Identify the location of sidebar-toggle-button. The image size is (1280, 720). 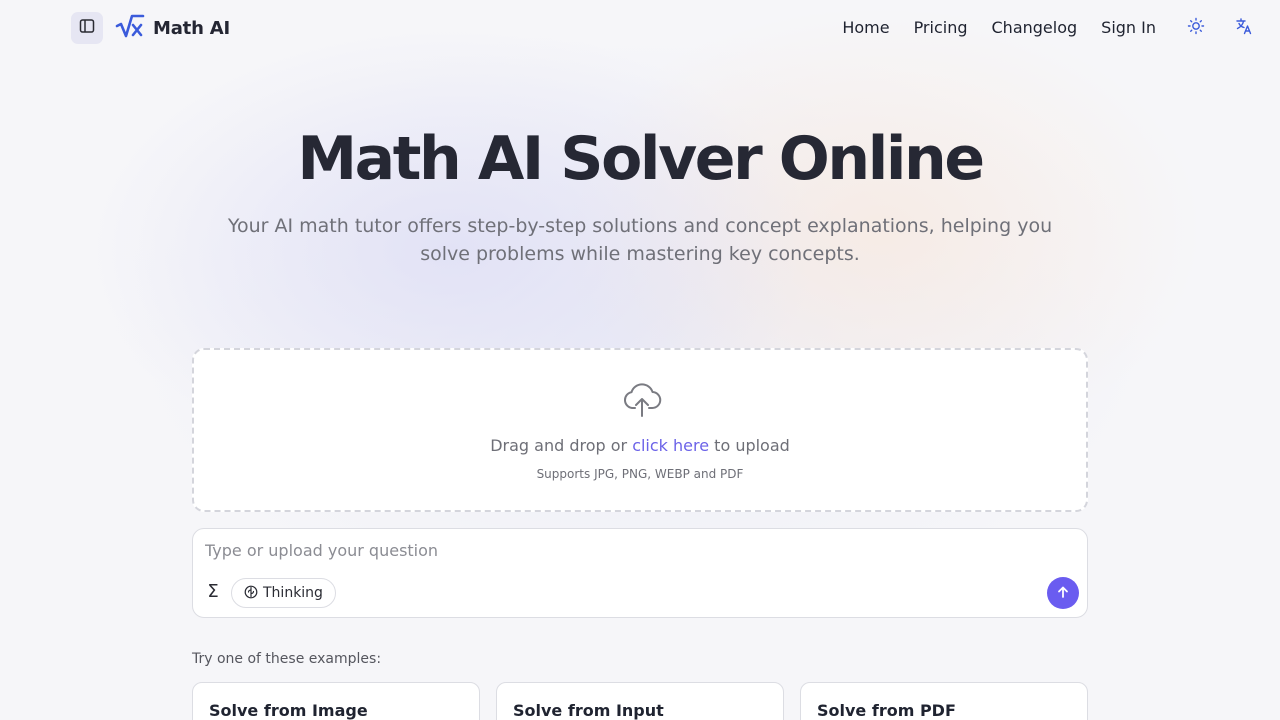
(87, 28).